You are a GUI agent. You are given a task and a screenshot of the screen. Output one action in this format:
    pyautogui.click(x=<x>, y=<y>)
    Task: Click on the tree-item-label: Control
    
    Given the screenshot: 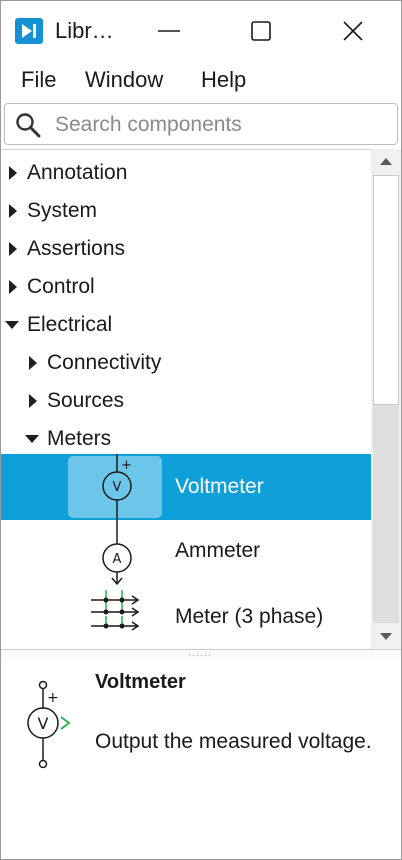 What is the action you would take?
    pyautogui.click(x=61, y=286)
    